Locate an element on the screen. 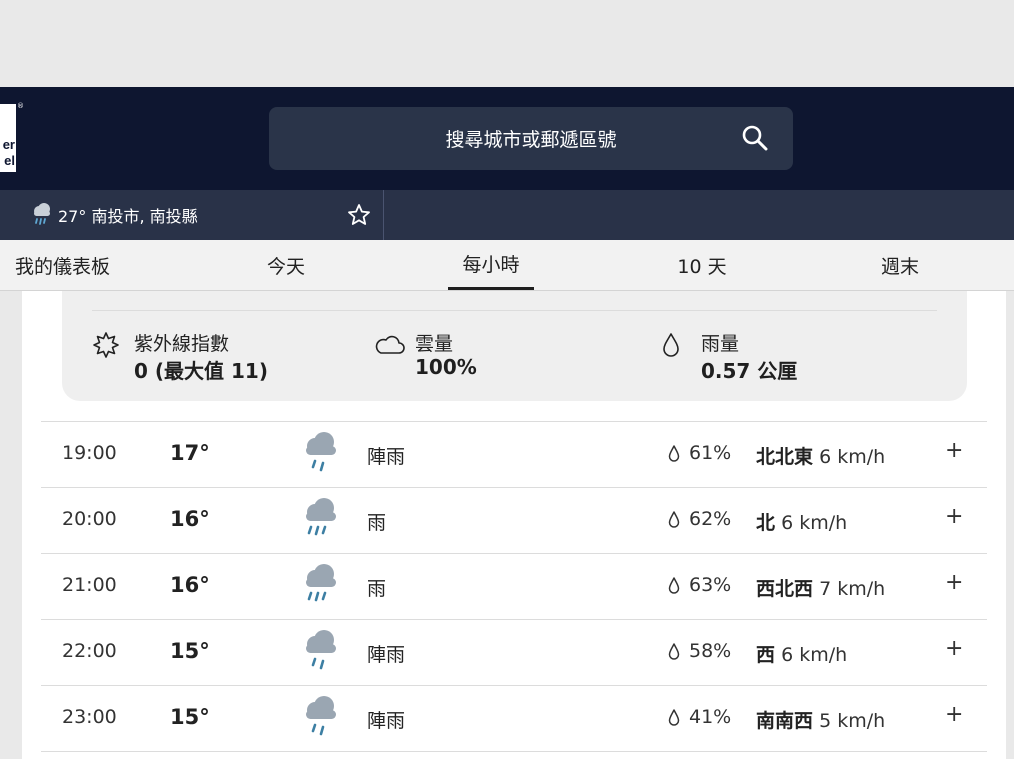 This screenshot has width=1014, height=759. star-icon is located at coordinates (359, 215).